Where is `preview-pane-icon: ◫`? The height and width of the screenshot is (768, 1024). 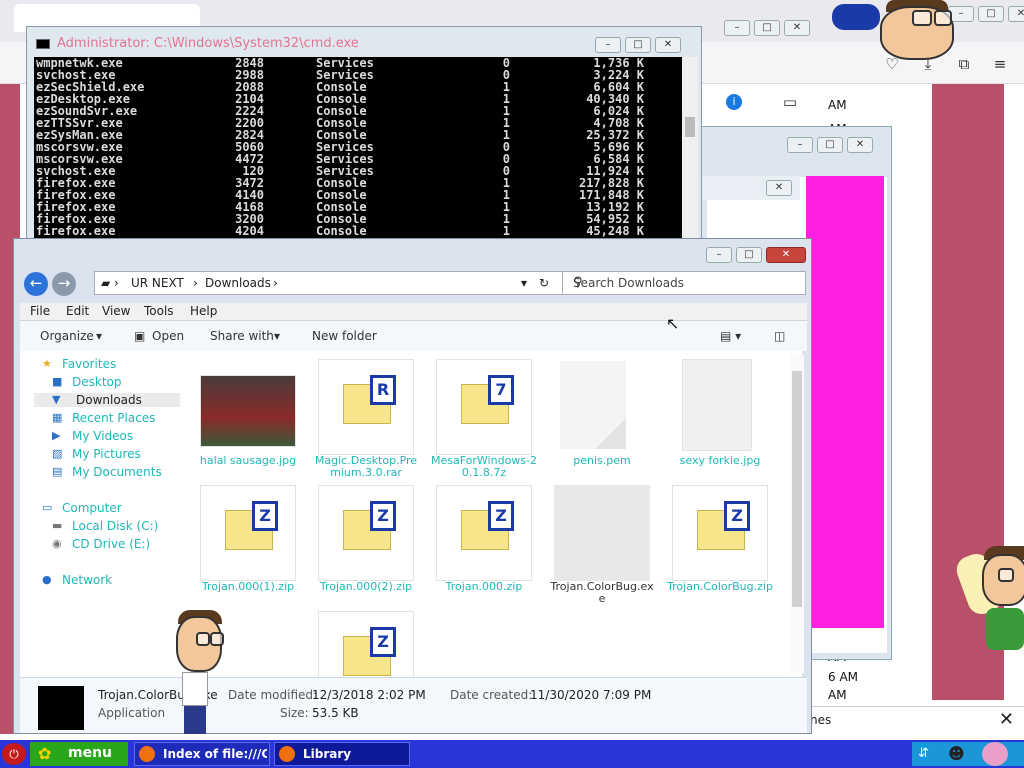
preview-pane-icon: ◫ is located at coordinates (779, 336).